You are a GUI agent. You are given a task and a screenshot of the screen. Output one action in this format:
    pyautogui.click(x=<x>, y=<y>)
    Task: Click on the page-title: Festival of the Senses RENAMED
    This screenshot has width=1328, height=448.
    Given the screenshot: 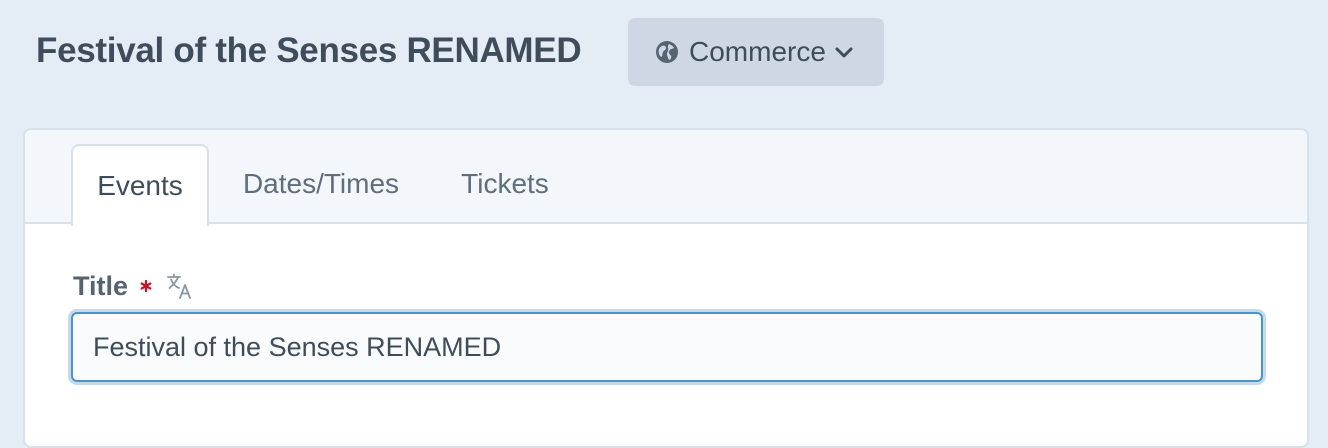 What is the action you would take?
    pyautogui.click(x=309, y=50)
    